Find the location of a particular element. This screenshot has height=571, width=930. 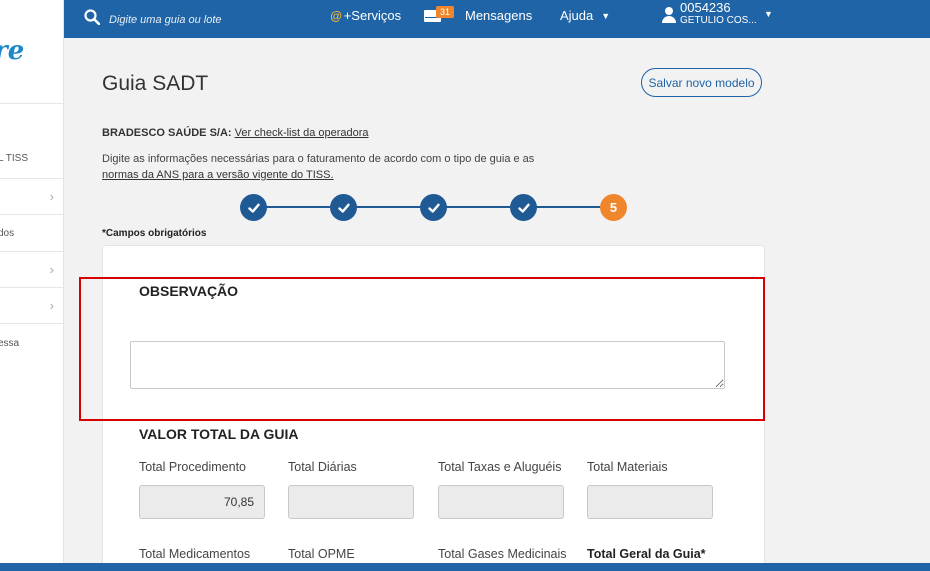

total-guide-title: VALOR TOTAL DA GUIA is located at coordinates (219, 434).